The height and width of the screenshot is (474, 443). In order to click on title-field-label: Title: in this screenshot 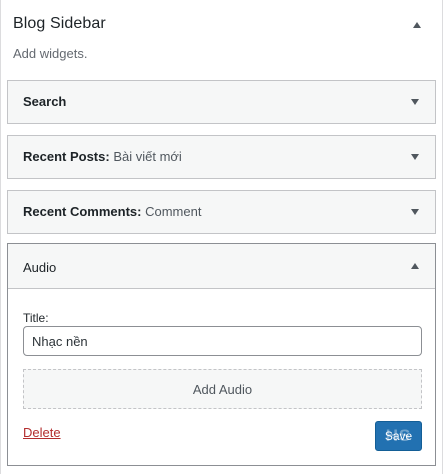, I will do `click(36, 318)`.